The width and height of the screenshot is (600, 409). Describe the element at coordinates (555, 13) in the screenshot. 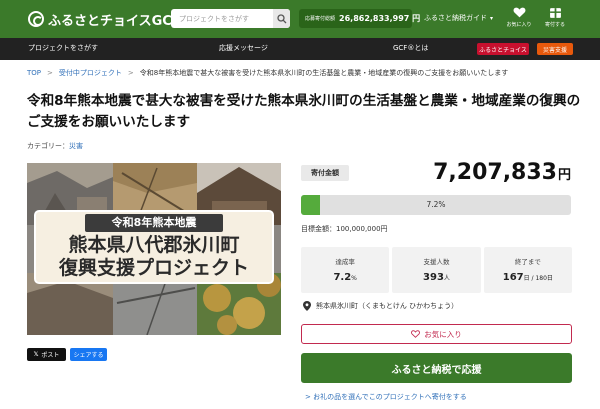

I see `gift-box-icon` at that location.